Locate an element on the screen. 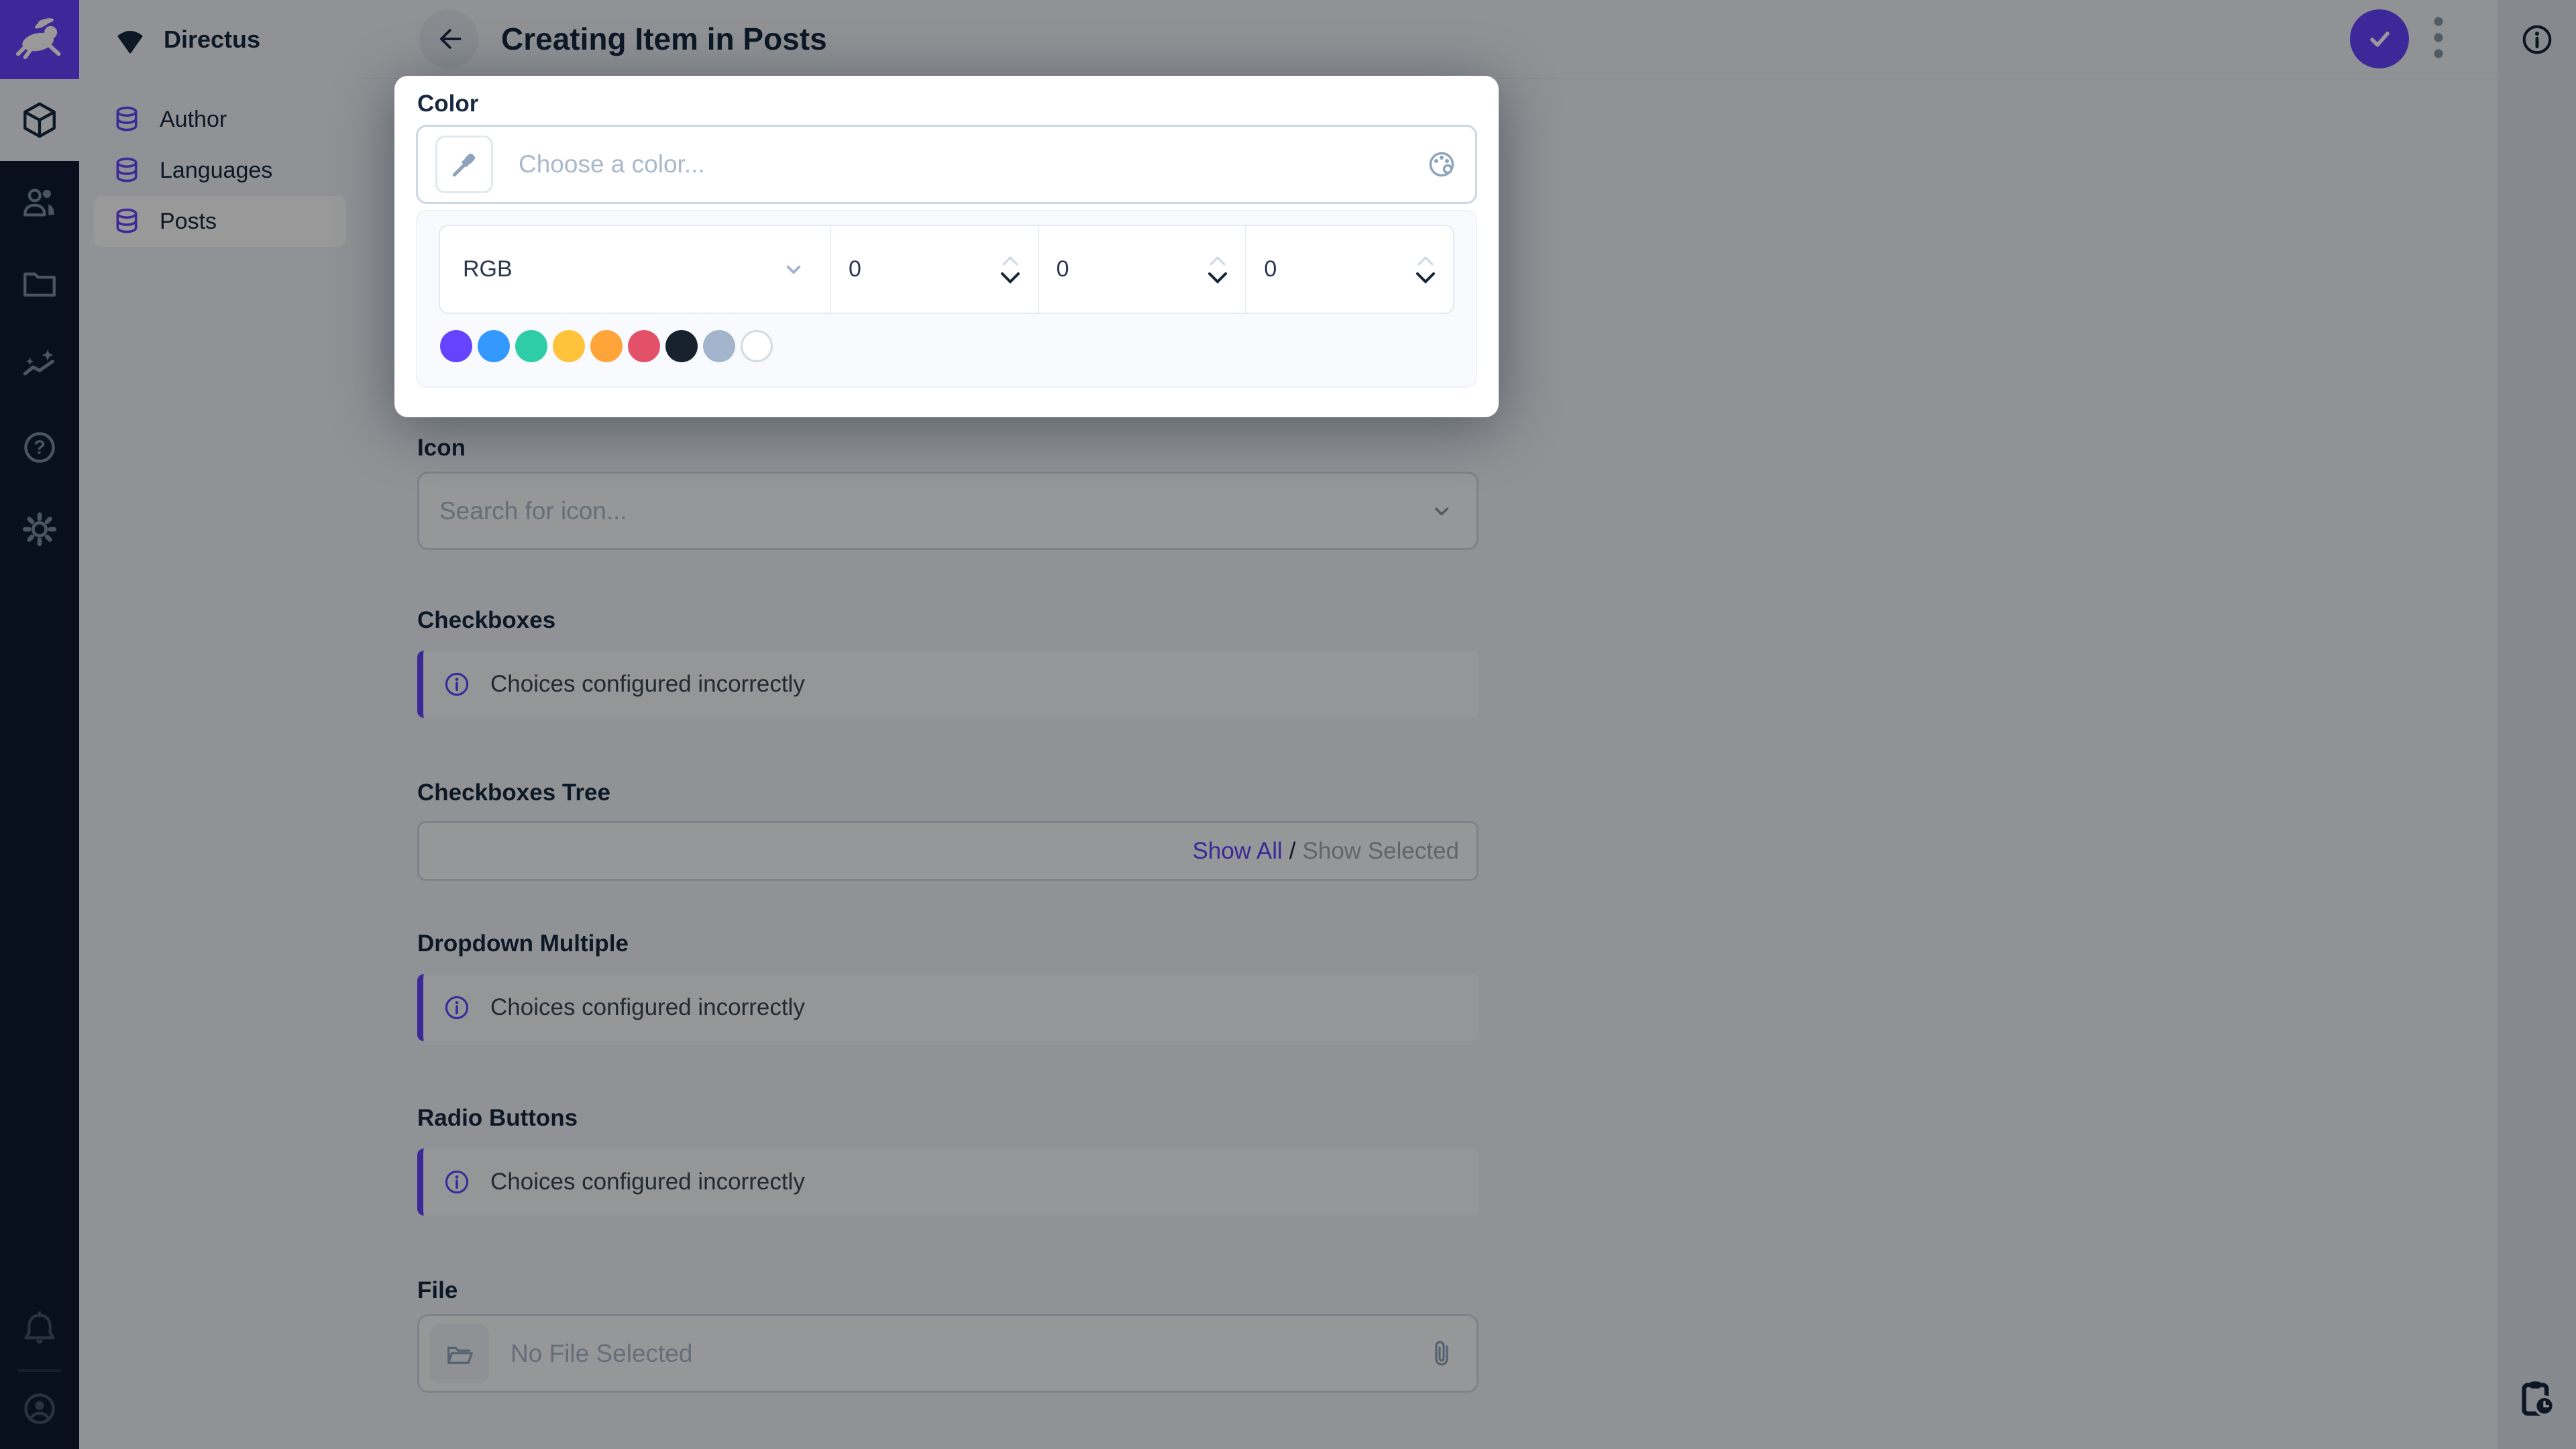 This screenshot has width=2576, height=1449. color-picker-panel: RGB 0 0 0 is located at coordinates (946, 299).